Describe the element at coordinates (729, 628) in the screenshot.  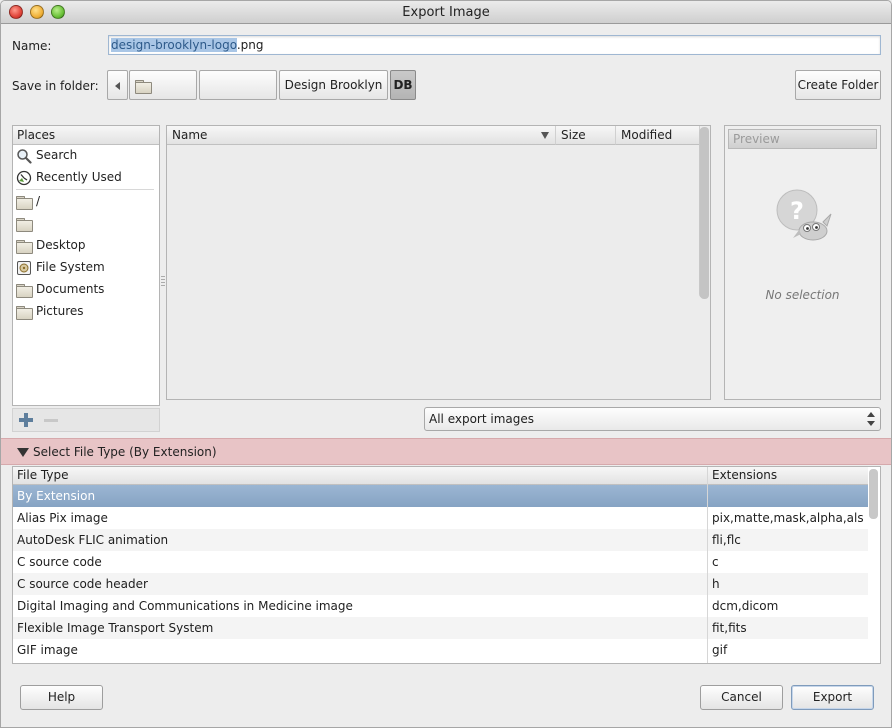
I see `extensions-cell: fit,fits` at that location.